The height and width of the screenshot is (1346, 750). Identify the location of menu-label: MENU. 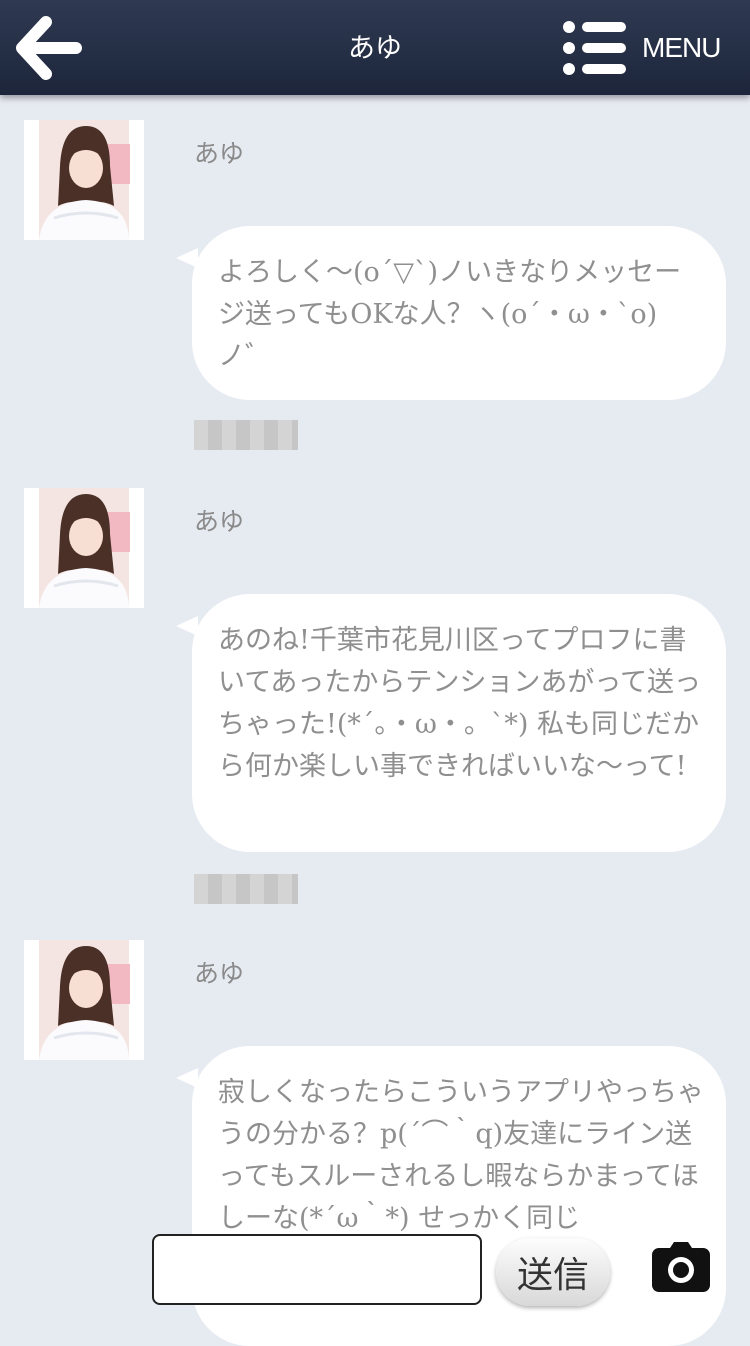
(681, 47).